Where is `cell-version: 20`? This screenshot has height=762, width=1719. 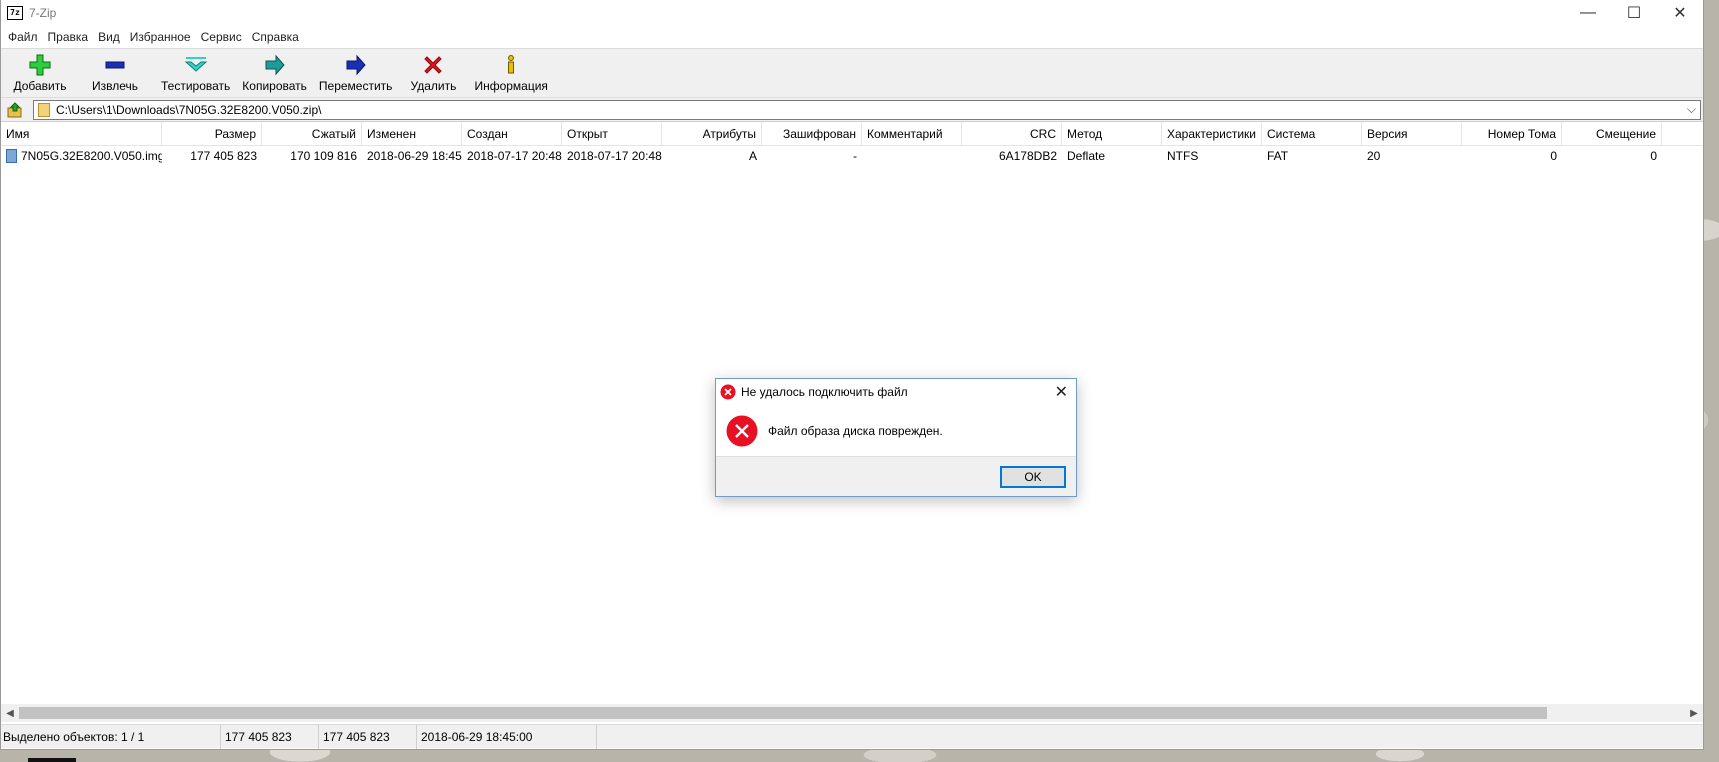
cell-version: 20 is located at coordinates (1374, 156).